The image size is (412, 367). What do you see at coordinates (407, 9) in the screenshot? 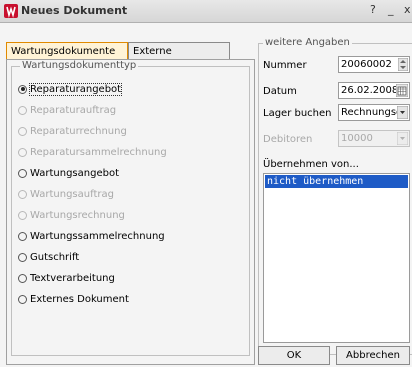
I see `close-button: x` at bounding box center [407, 9].